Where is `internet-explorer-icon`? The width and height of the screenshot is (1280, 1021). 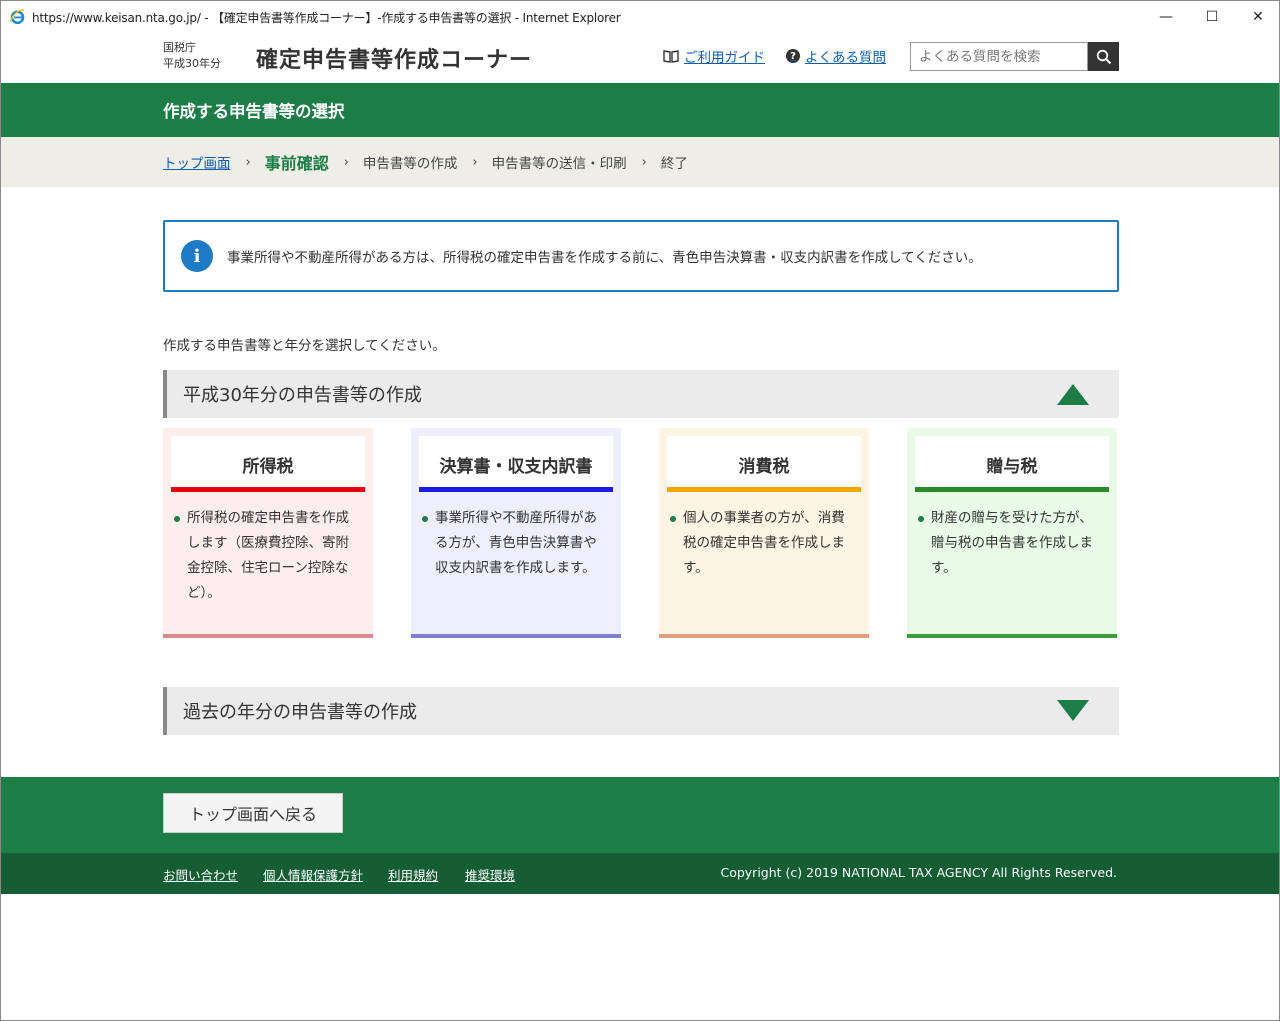
internet-explorer-icon is located at coordinates (17, 17).